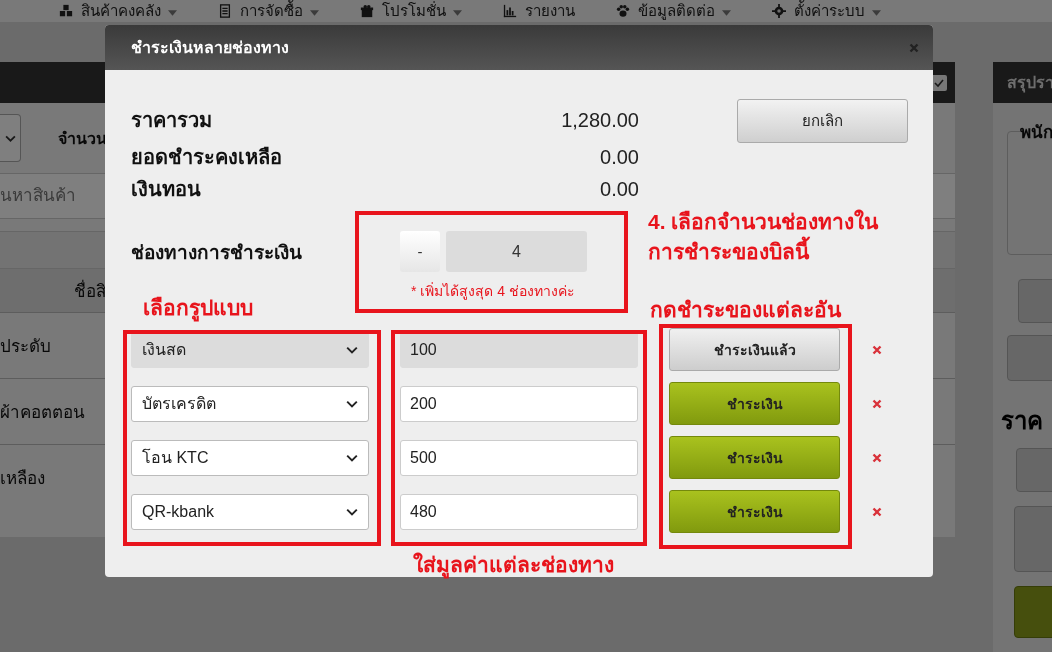  What do you see at coordinates (250, 403) in the screenshot?
I see `payment-method-select: บัตรเครดิต` at bounding box center [250, 403].